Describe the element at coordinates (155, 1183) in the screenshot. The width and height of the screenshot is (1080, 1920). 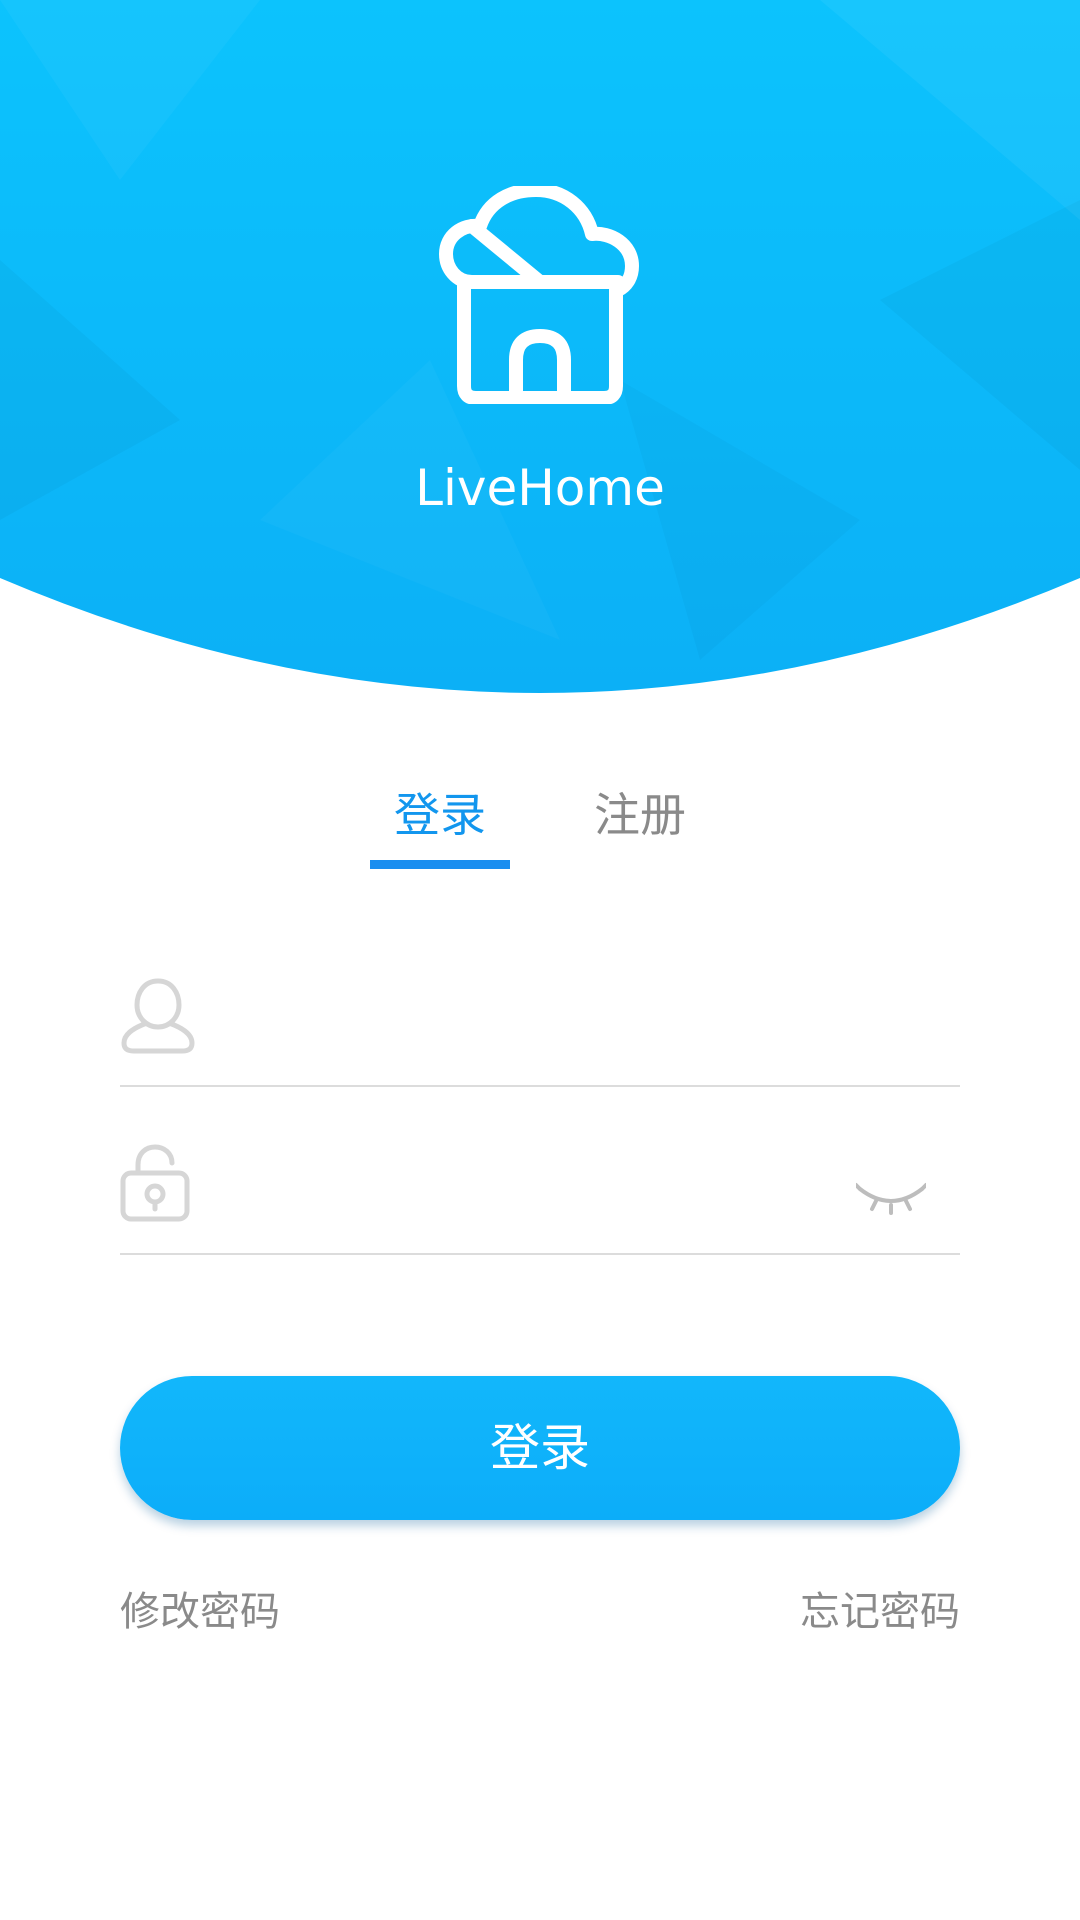
I see `lock-icon` at that location.